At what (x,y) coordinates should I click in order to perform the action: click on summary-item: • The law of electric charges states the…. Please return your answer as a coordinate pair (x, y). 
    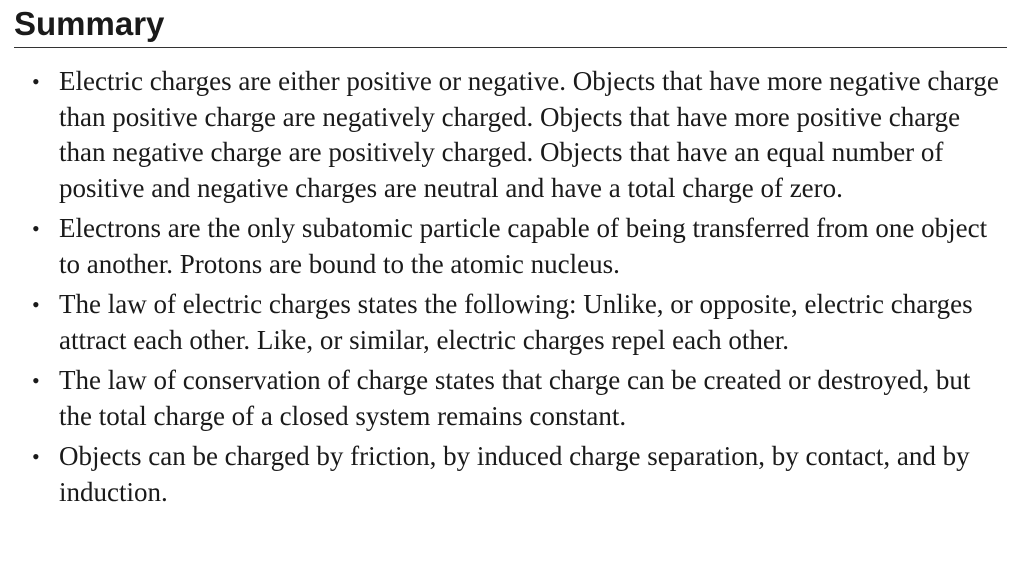
    Looking at the image, I should click on (510, 322).